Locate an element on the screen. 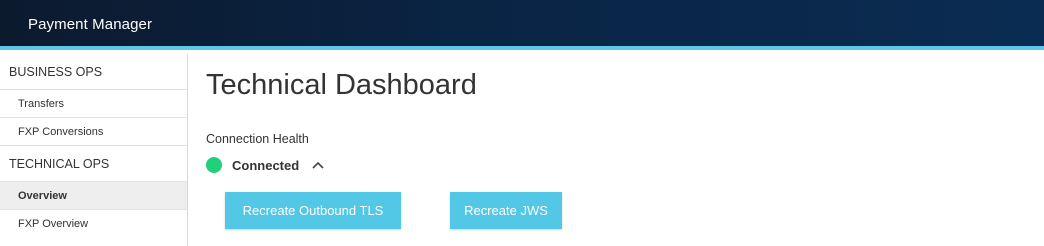 This screenshot has width=1044, height=246. chevron-up-icon is located at coordinates (318, 165).